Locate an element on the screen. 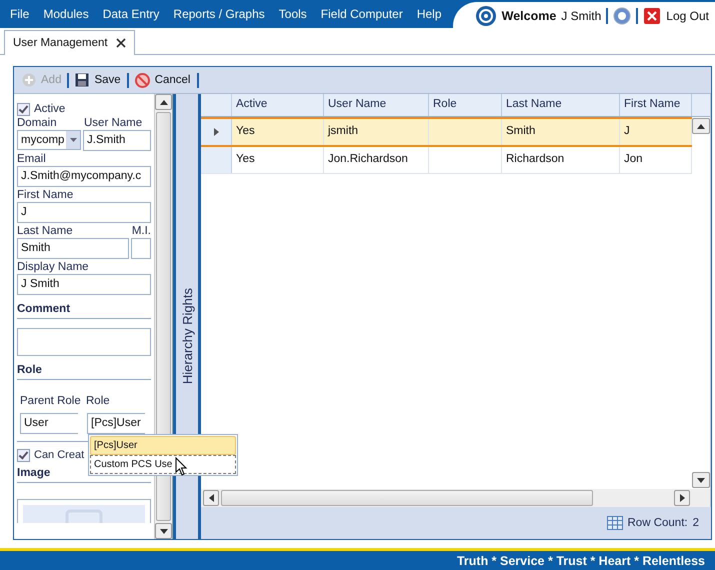  column-header: Last Name is located at coordinates (561, 105).